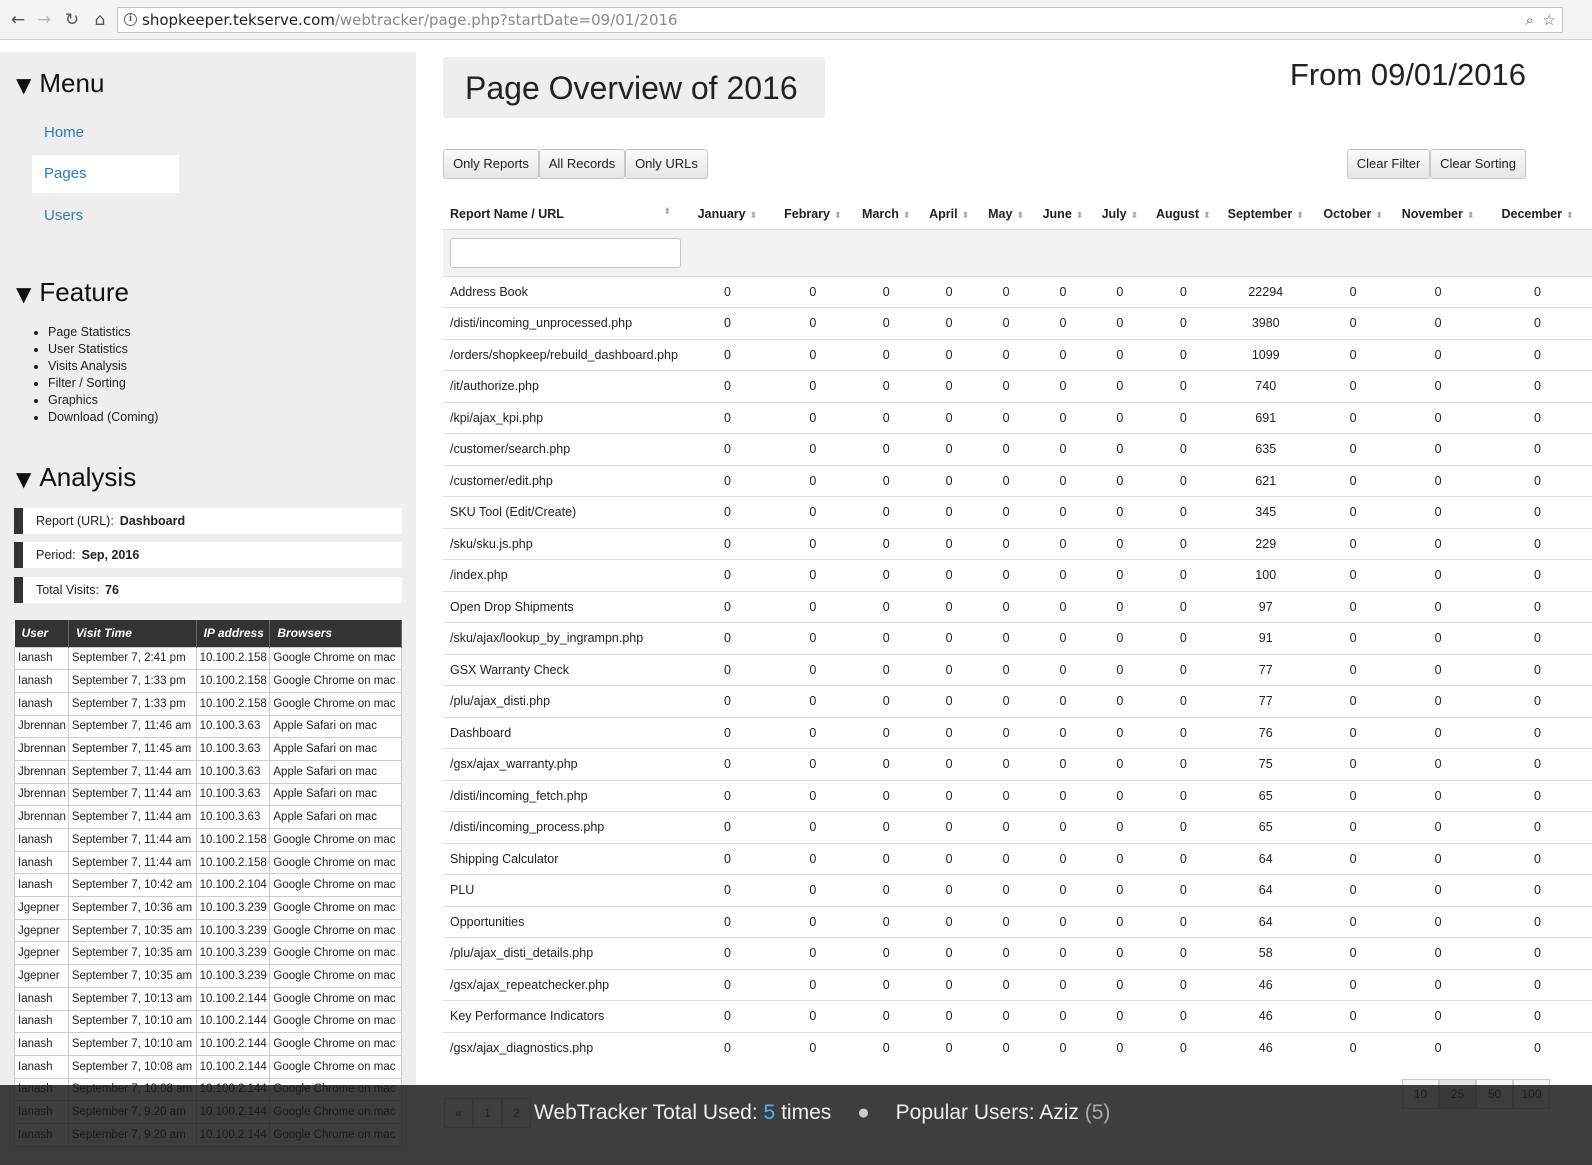  I want to click on table-row: /customer/edit.php 0 0 0 0 0 0 0 0 621 0 0 0, so click(1017, 480).